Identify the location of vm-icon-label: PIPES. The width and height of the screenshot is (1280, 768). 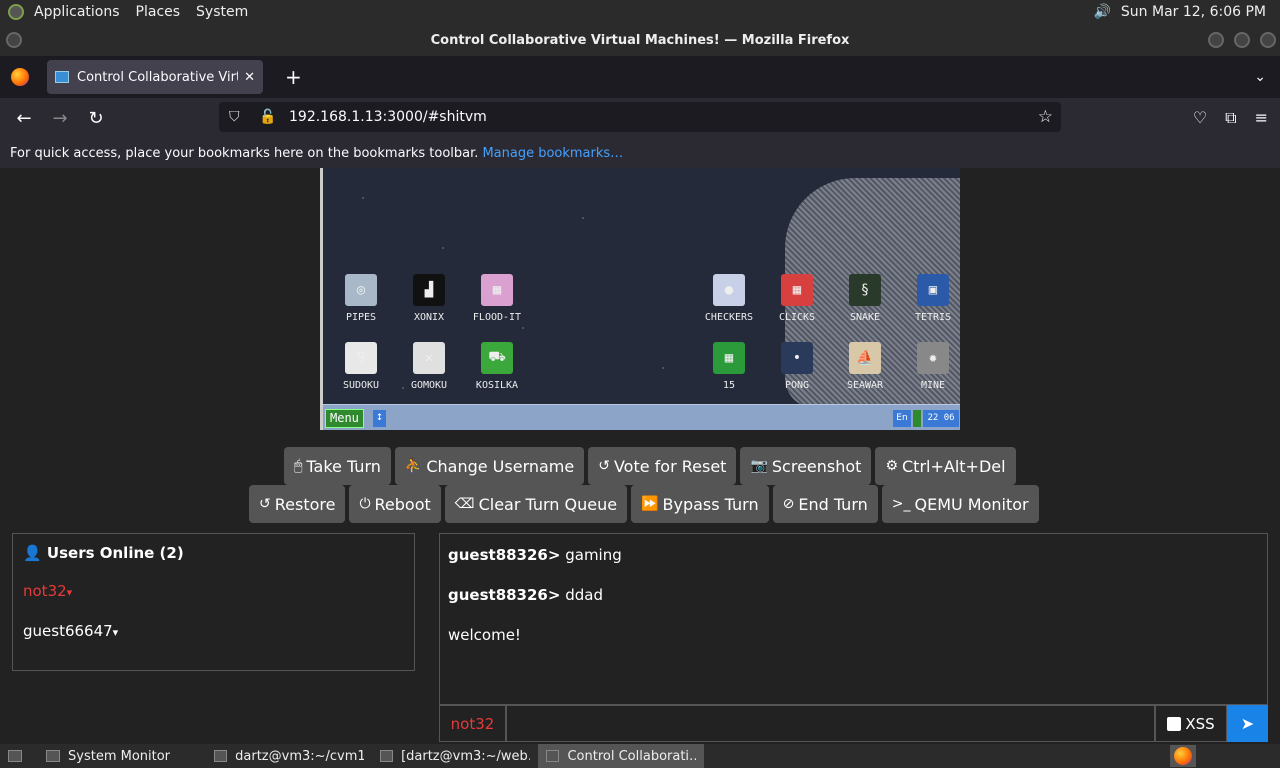
(361, 317).